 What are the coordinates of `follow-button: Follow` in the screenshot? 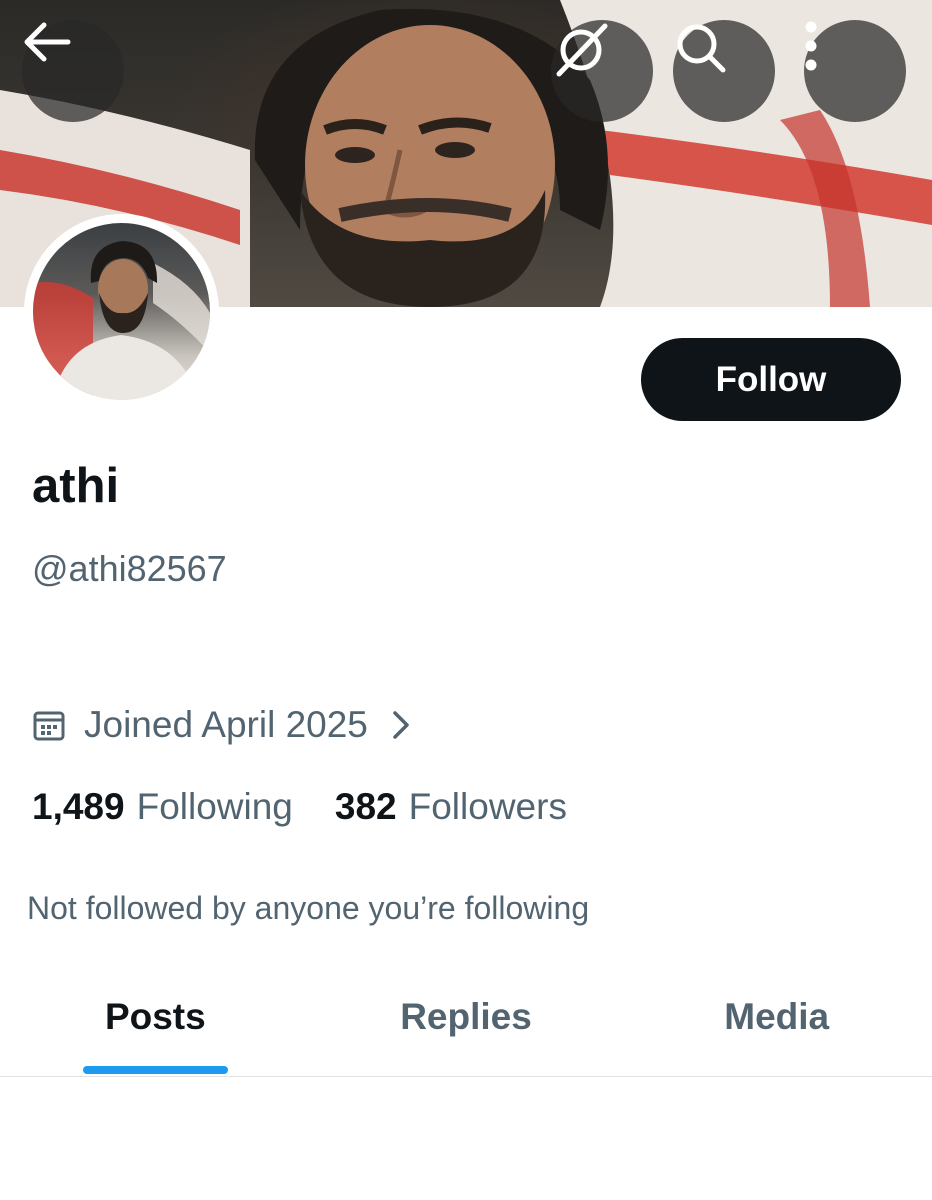 It's located at (771, 379).